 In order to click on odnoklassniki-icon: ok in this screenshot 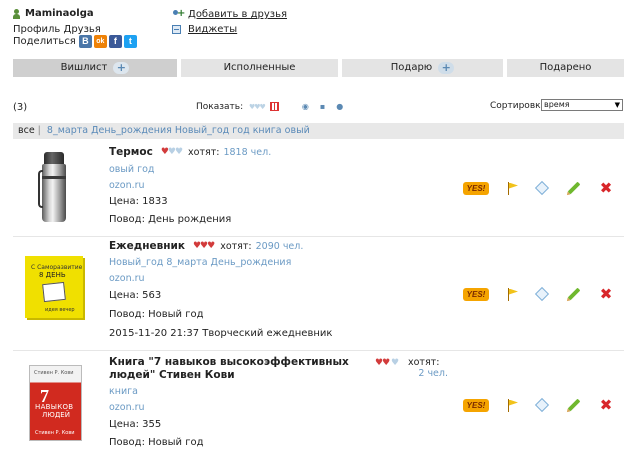, I will do `click(100, 41)`.